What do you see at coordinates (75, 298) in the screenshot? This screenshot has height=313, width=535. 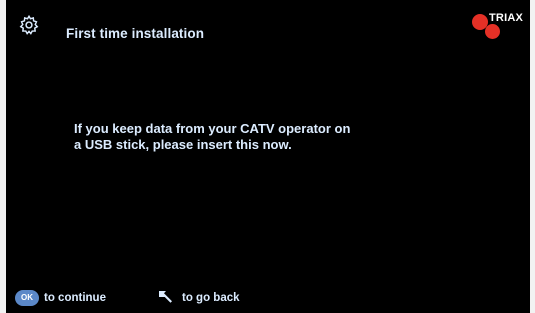 I see `continue-label: to continue` at bounding box center [75, 298].